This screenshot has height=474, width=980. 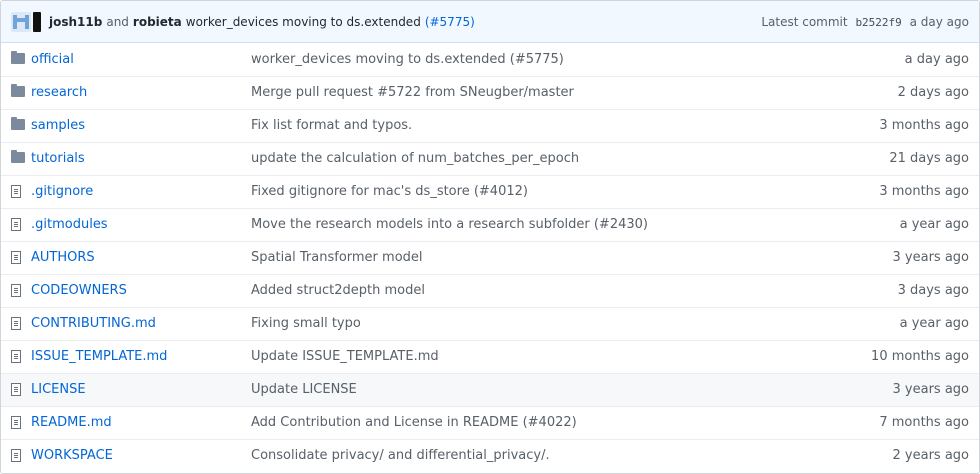 I want to click on file-commit-message: Added struct2depth model, so click(x=338, y=290).